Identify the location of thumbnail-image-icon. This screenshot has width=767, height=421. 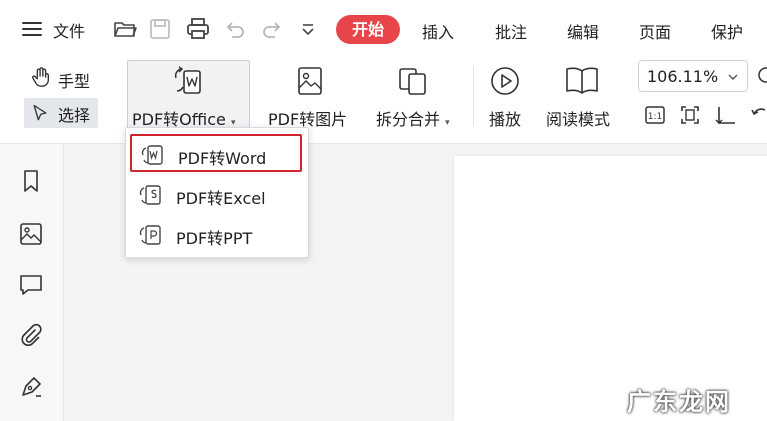
(31, 234).